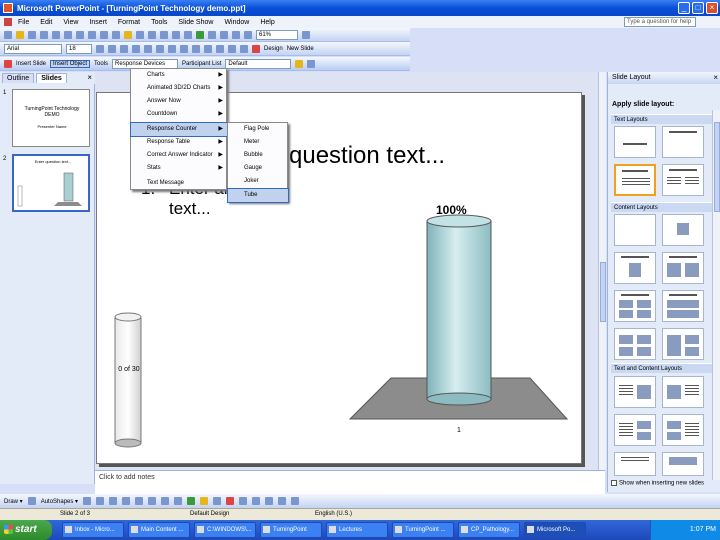 This screenshot has width=720, height=540. I want to click on wordart-icon, so click(152, 501).